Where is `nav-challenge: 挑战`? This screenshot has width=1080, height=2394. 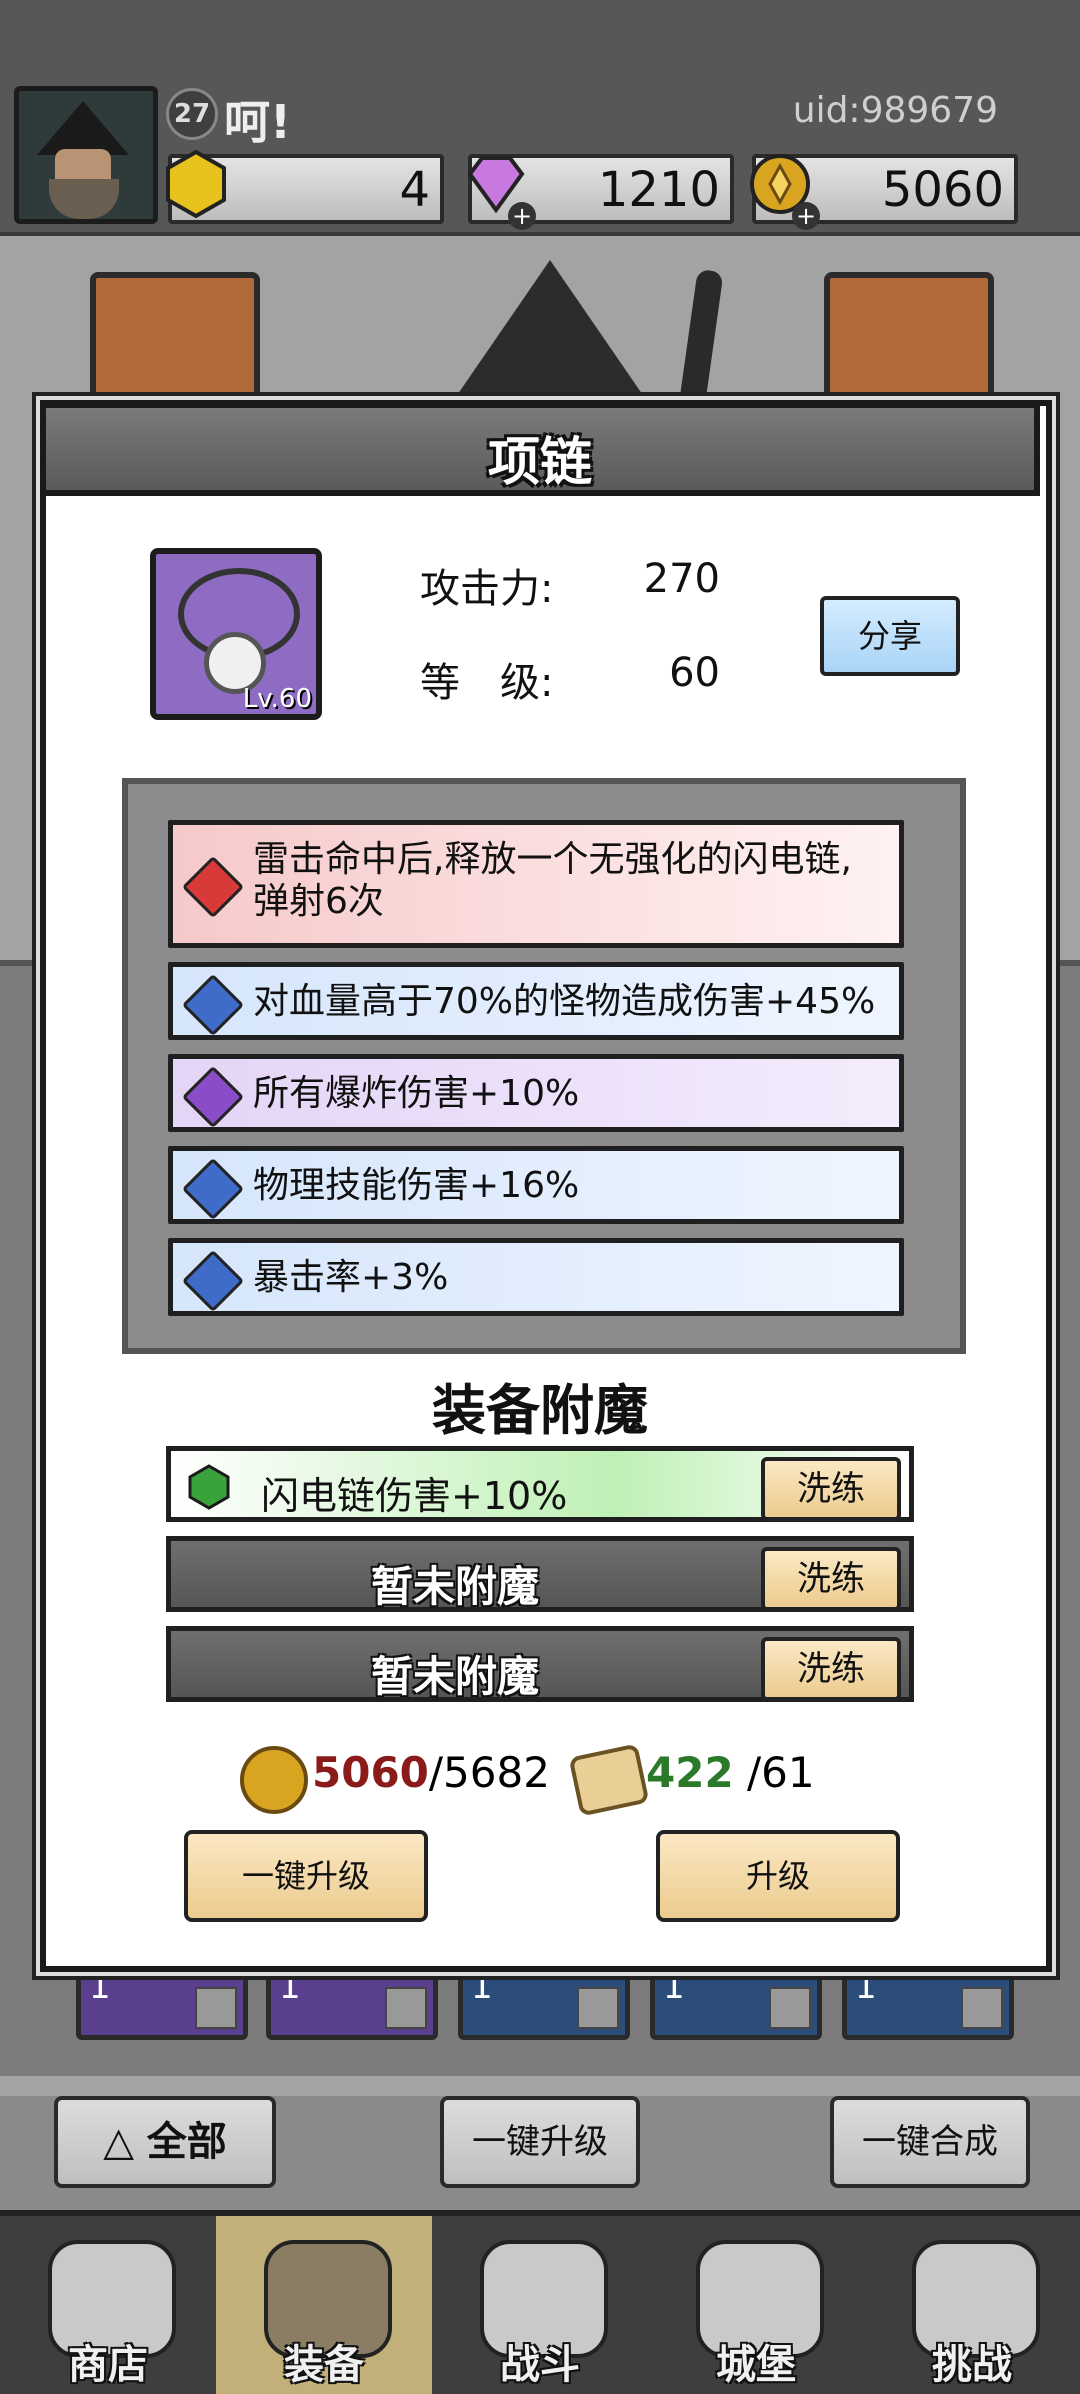
nav-challenge: 挑战 is located at coordinates (972, 2305).